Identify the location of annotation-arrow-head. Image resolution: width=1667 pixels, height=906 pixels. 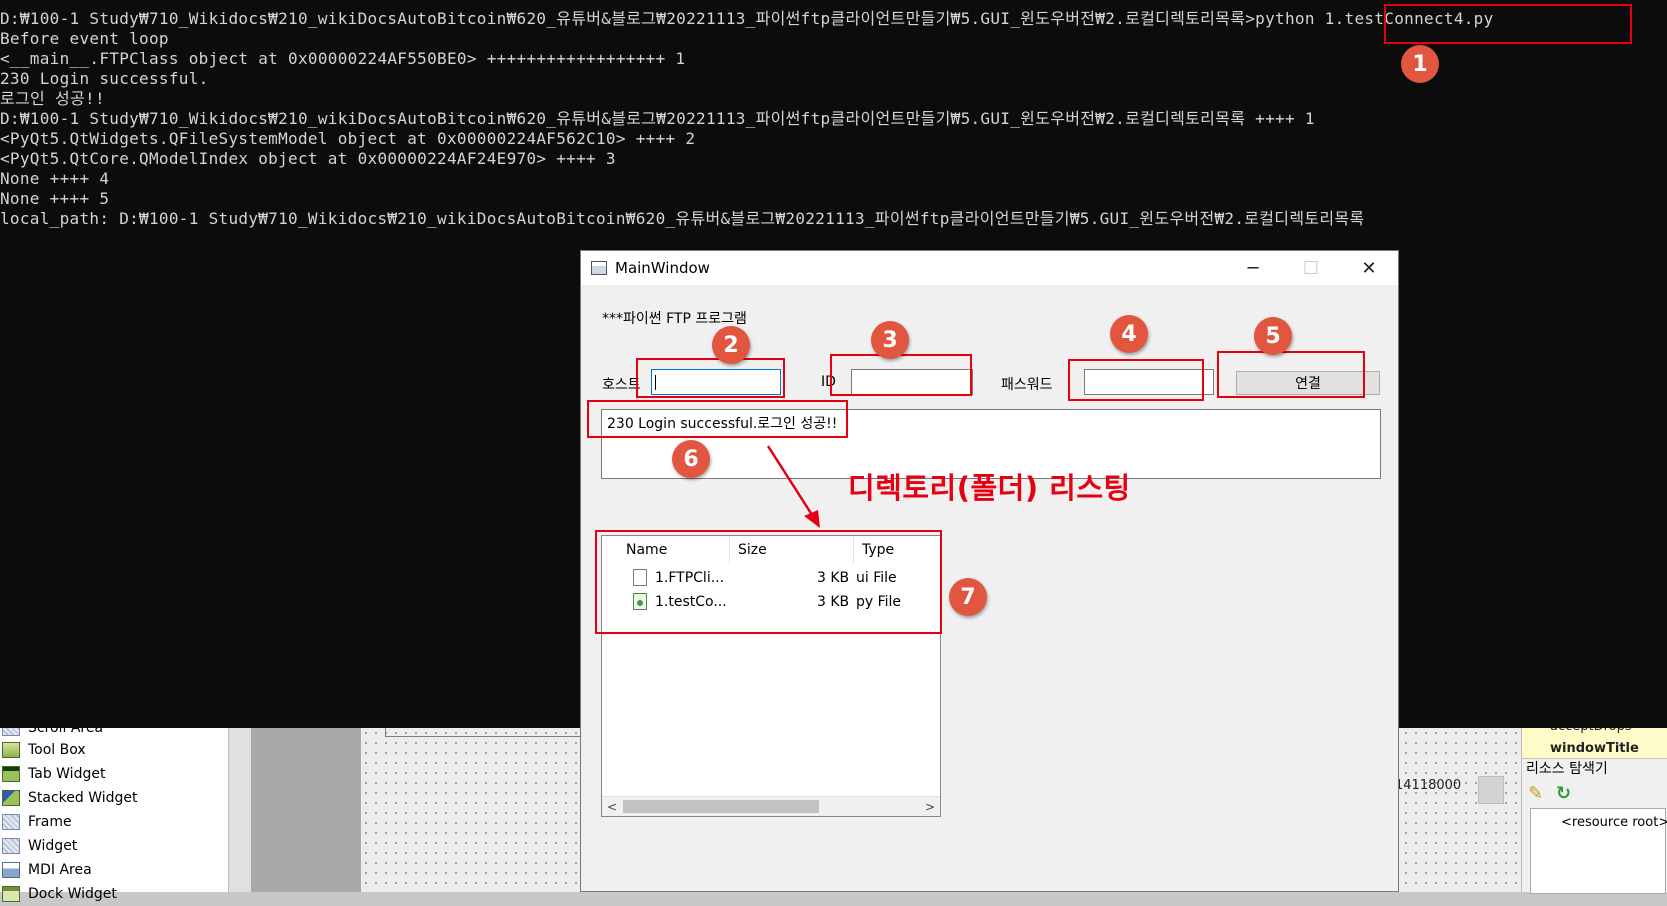
(812, 519).